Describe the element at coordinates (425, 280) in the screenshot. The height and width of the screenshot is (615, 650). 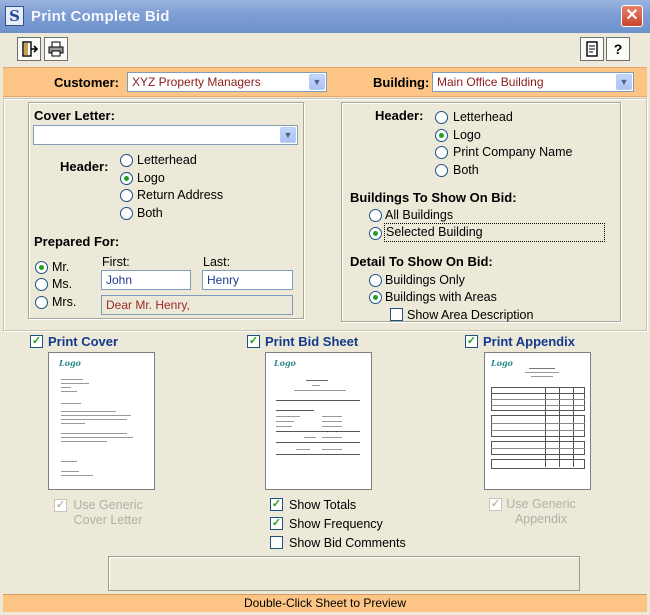
I see `detail-option: Buildings Only` at that location.